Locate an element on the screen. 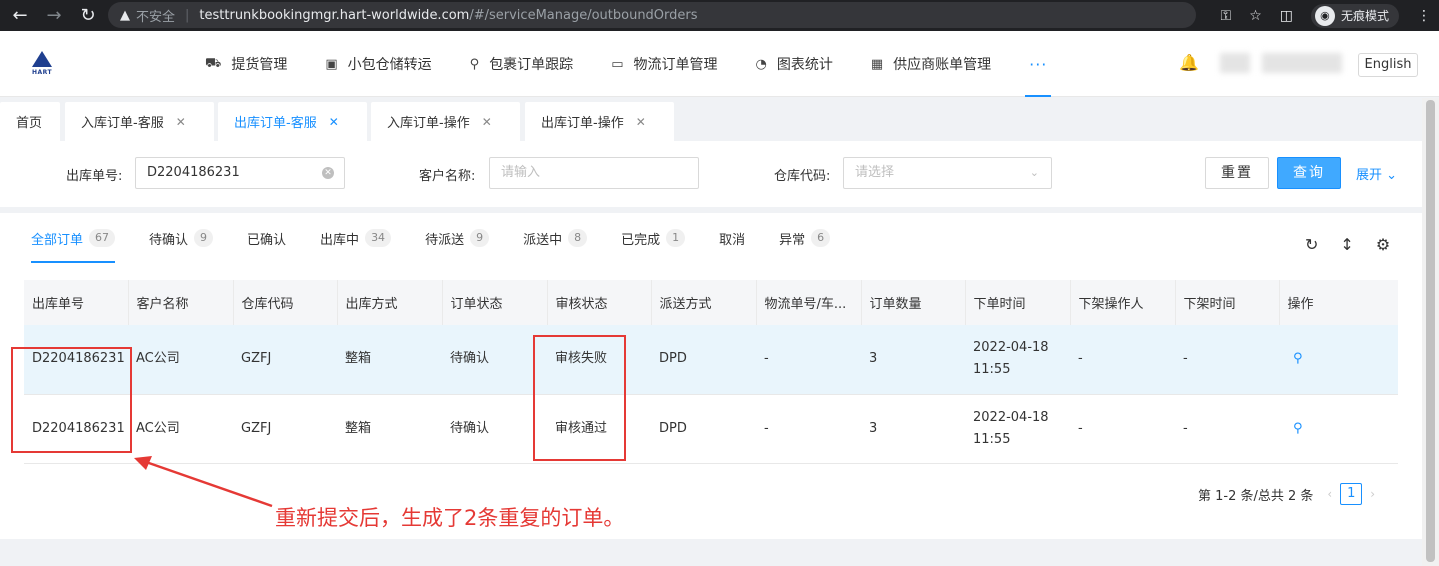  chevron-down-icon: ⌄ is located at coordinates (1034, 172).